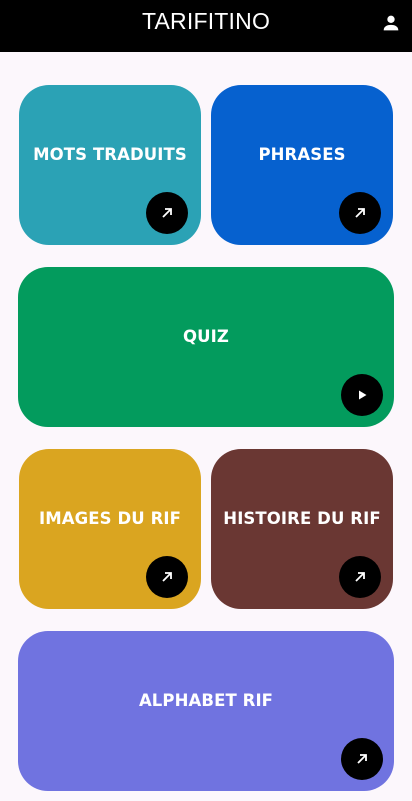 The image size is (412, 801). Describe the element at coordinates (206, 336) in the screenshot. I see `card-label: QUIZ` at that location.